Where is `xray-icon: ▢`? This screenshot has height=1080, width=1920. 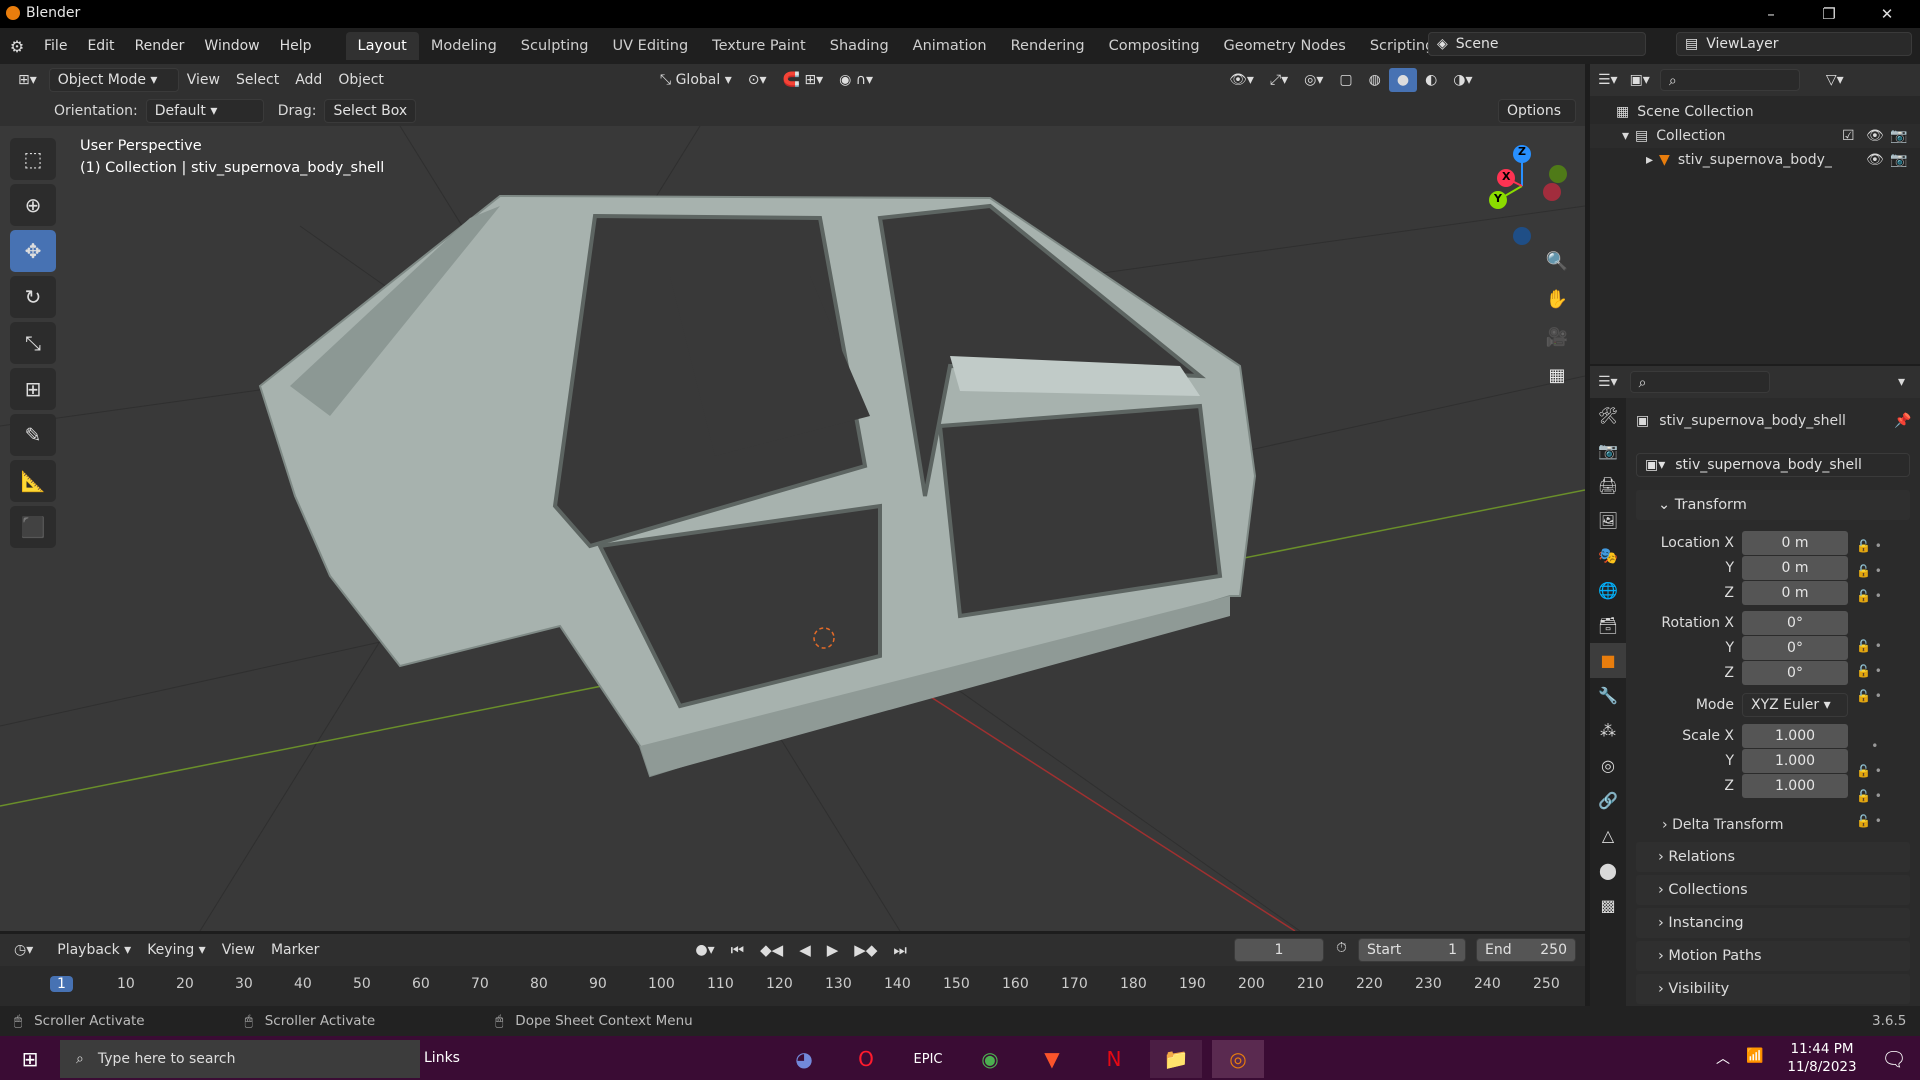 xray-icon: ▢ is located at coordinates (1345, 80).